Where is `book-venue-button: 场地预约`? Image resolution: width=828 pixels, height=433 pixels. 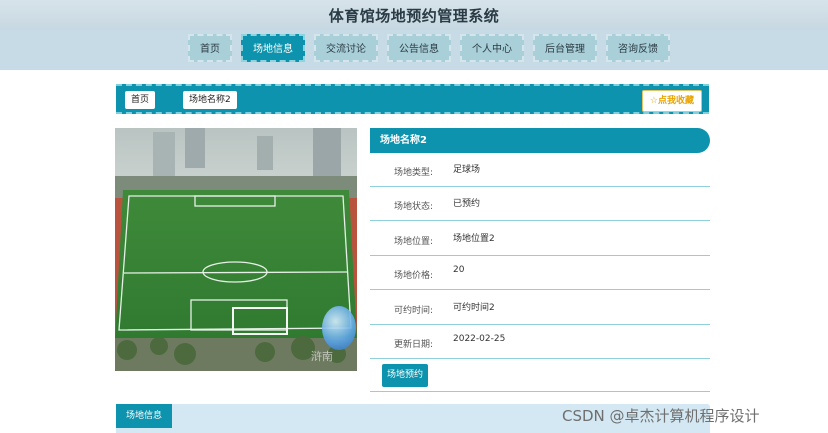
book-venue-button: 场地预约 is located at coordinates (405, 375).